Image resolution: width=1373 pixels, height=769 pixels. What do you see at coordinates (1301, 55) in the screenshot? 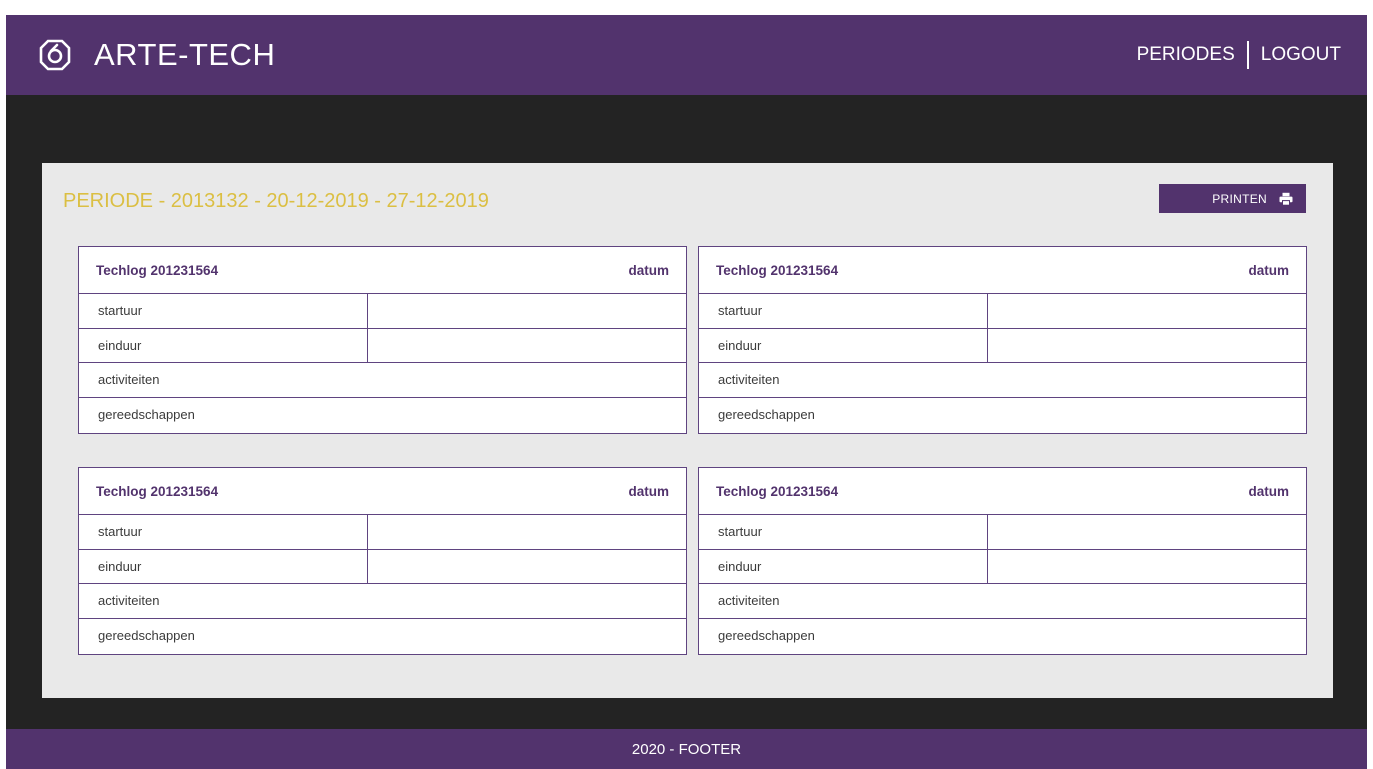
I see `nav-logout-link: LOGOUT` at bounding box center [1301, 55].